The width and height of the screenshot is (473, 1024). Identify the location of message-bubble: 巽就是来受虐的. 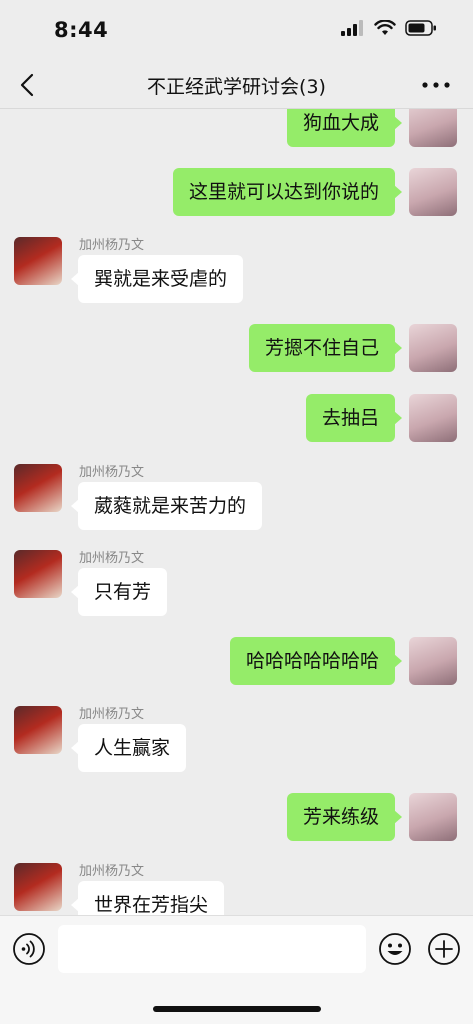
(157, 279).